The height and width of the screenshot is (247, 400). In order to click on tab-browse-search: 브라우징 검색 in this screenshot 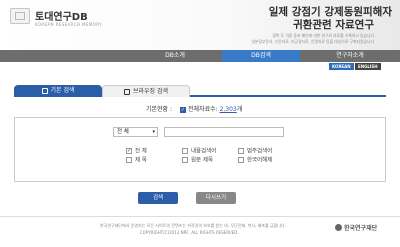, I will do `click(146, 91)`.